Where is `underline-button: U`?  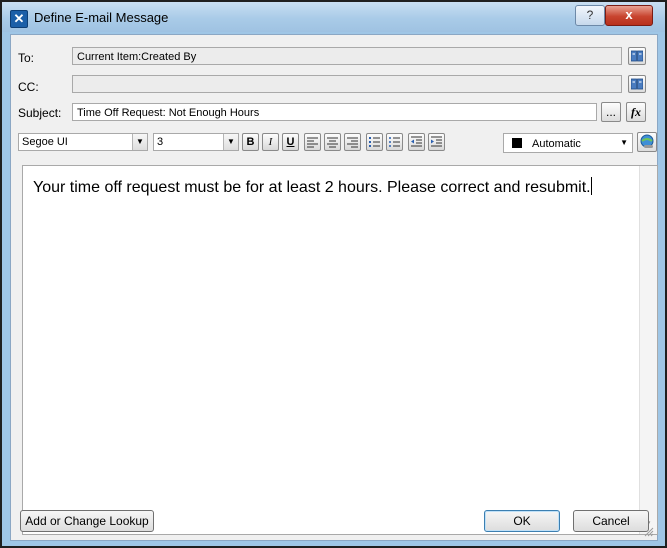
underline-button: U is located at coordinates (290, 142).